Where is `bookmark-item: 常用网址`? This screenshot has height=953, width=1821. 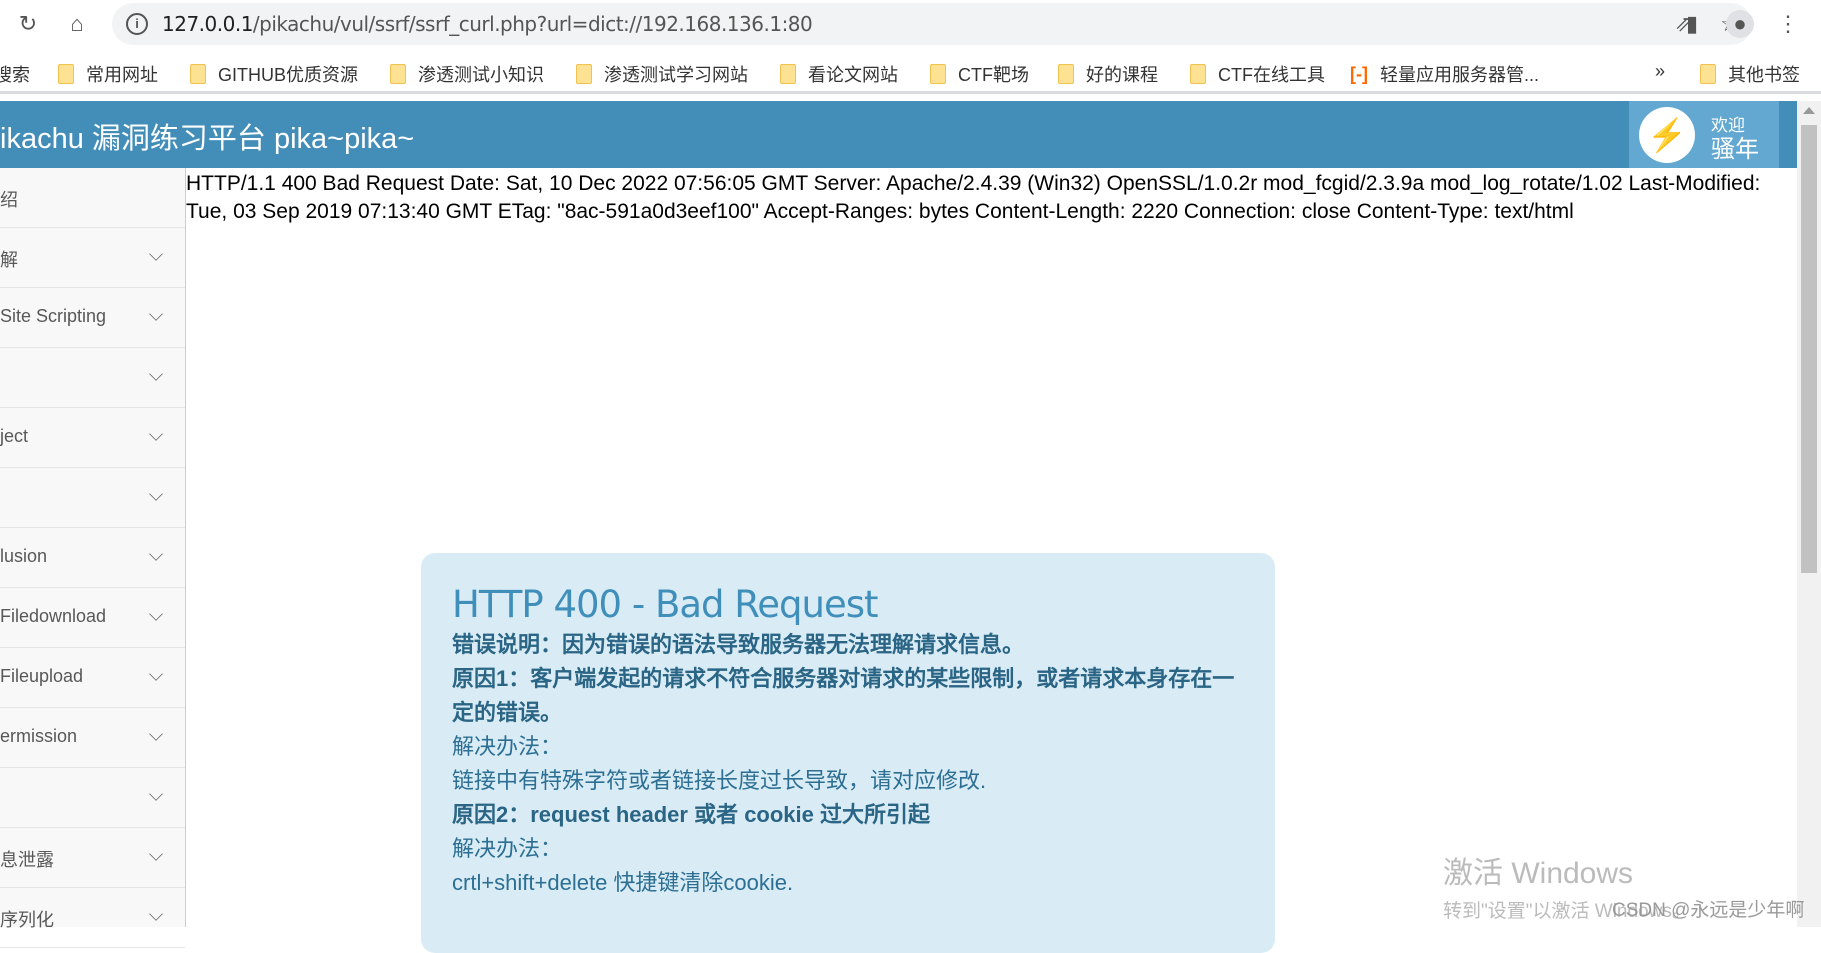
bookmark-item: 常用网址 is located at coordinates (108, 74).